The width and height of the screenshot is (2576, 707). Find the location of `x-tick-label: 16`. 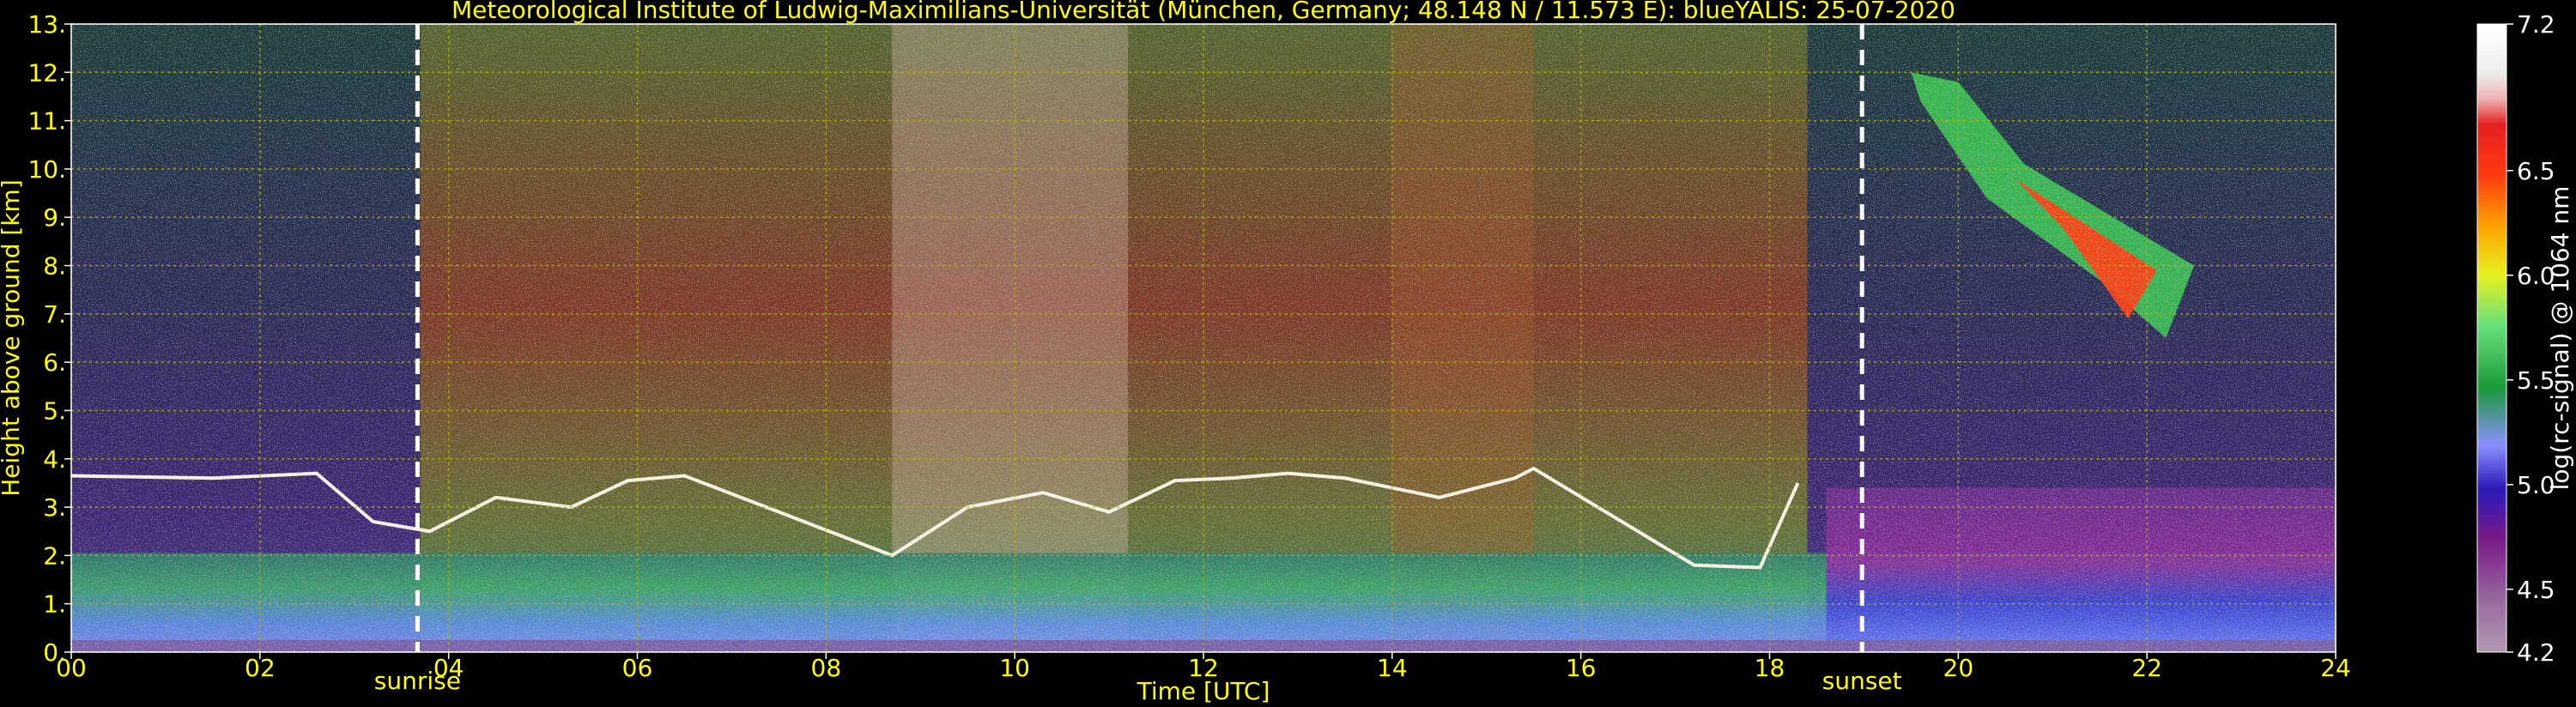

x-tick-label: 16 is located at coordinates (1581, 668).